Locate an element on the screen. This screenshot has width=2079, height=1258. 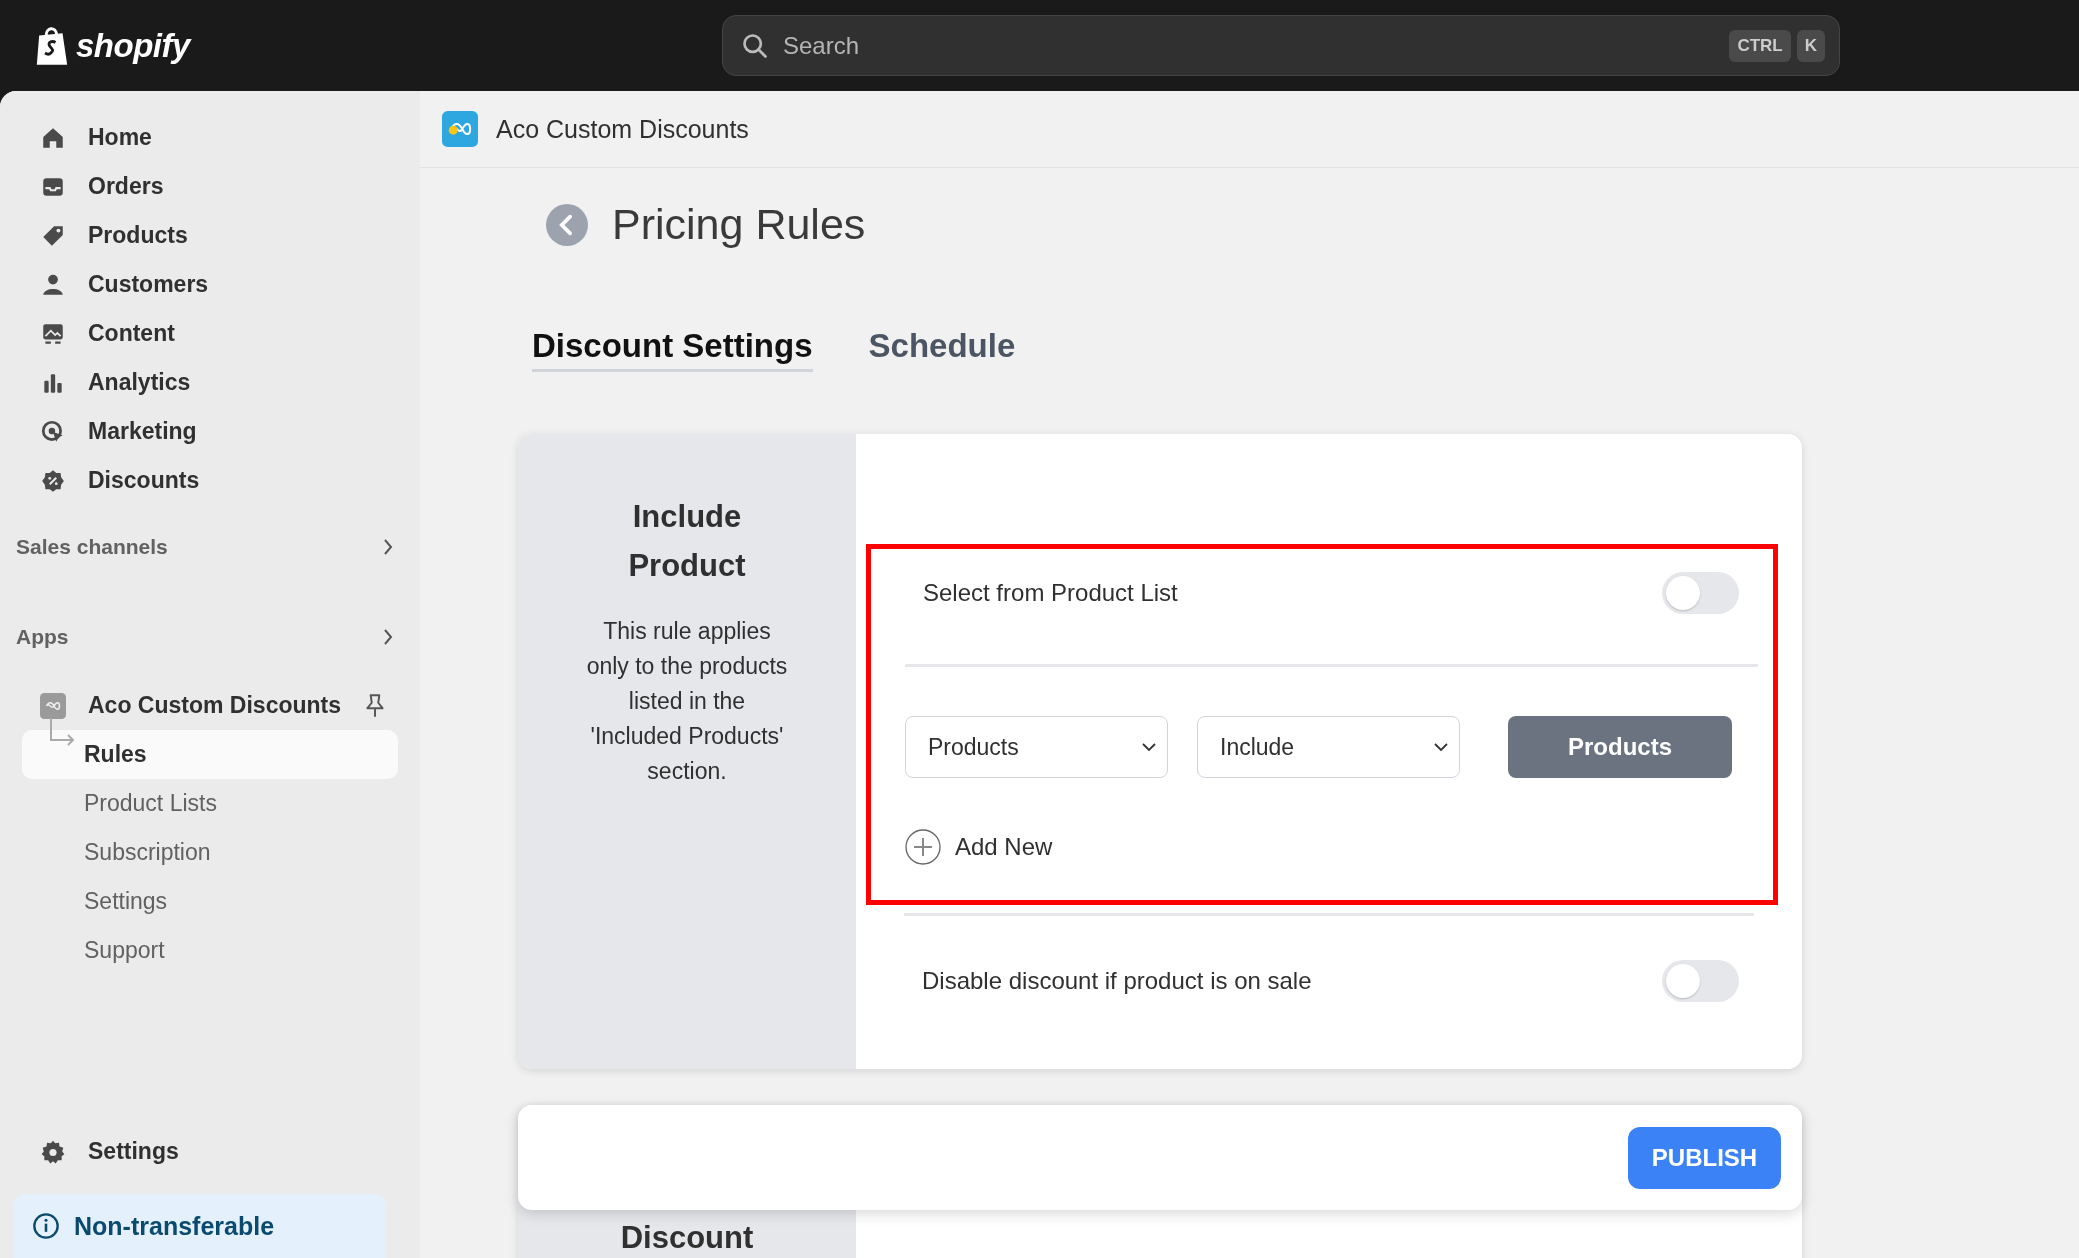
app-subitem: Product Lists is located at coordinates (210, 803).